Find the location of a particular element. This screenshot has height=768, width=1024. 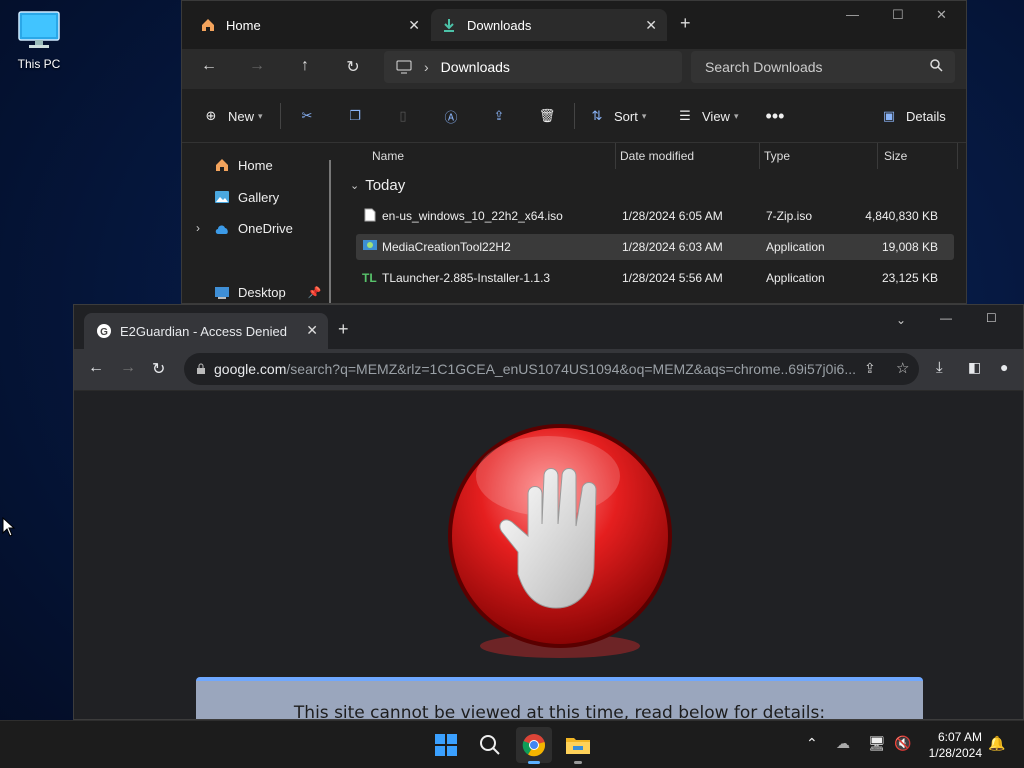

rename-icon: Ⓐ is located at coordinates (451, 117).